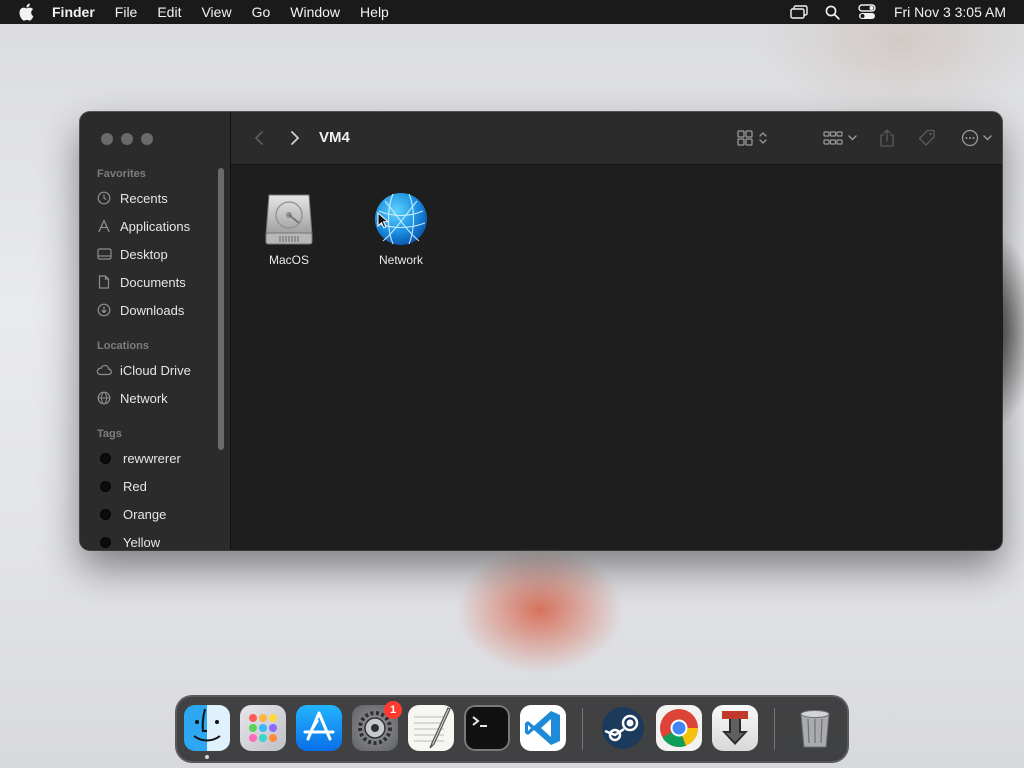  I want to click on sidebar-item-downloads: Downloads, so click(155, 310).